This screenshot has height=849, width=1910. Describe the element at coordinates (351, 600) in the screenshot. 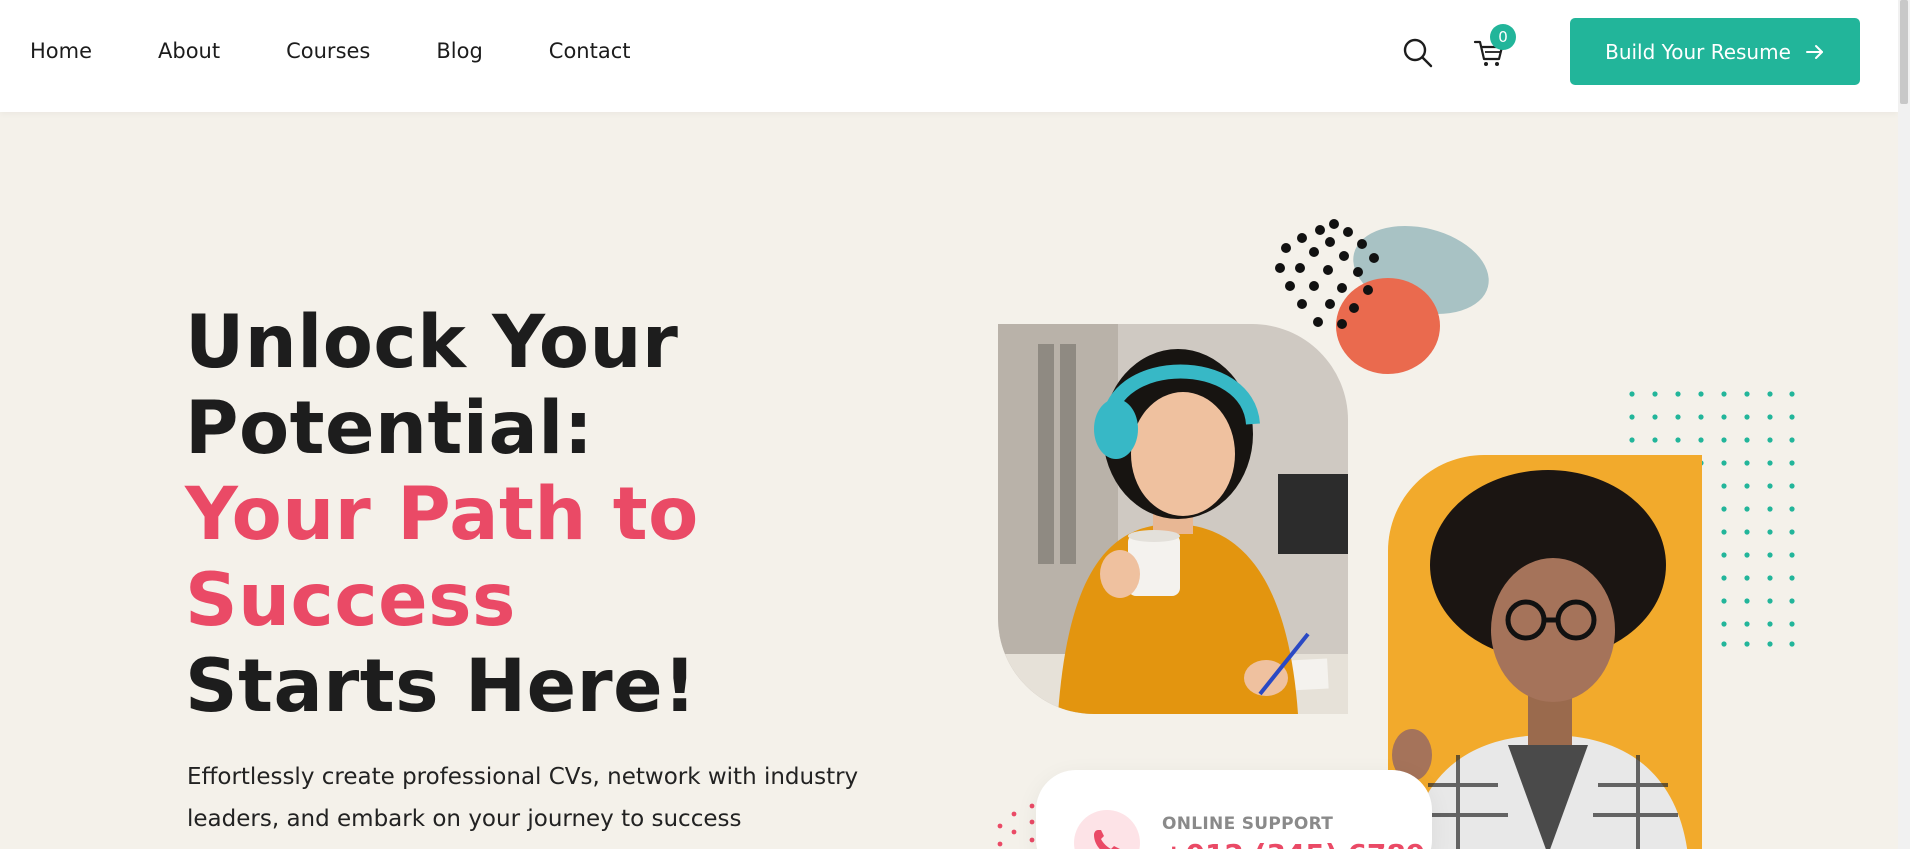

I see `hero-title-accent2: Success` at that location.